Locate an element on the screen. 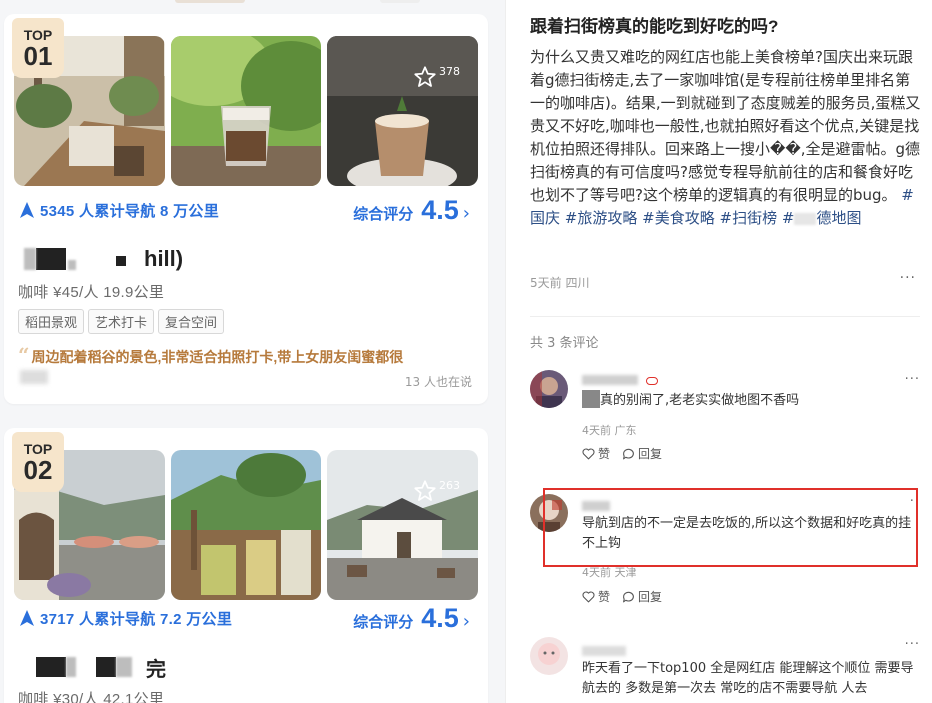  nav-stats-row: 3717 人累计导航 7.2 万公里 综合评分 4.5 › is located at coordinates (245, 618).